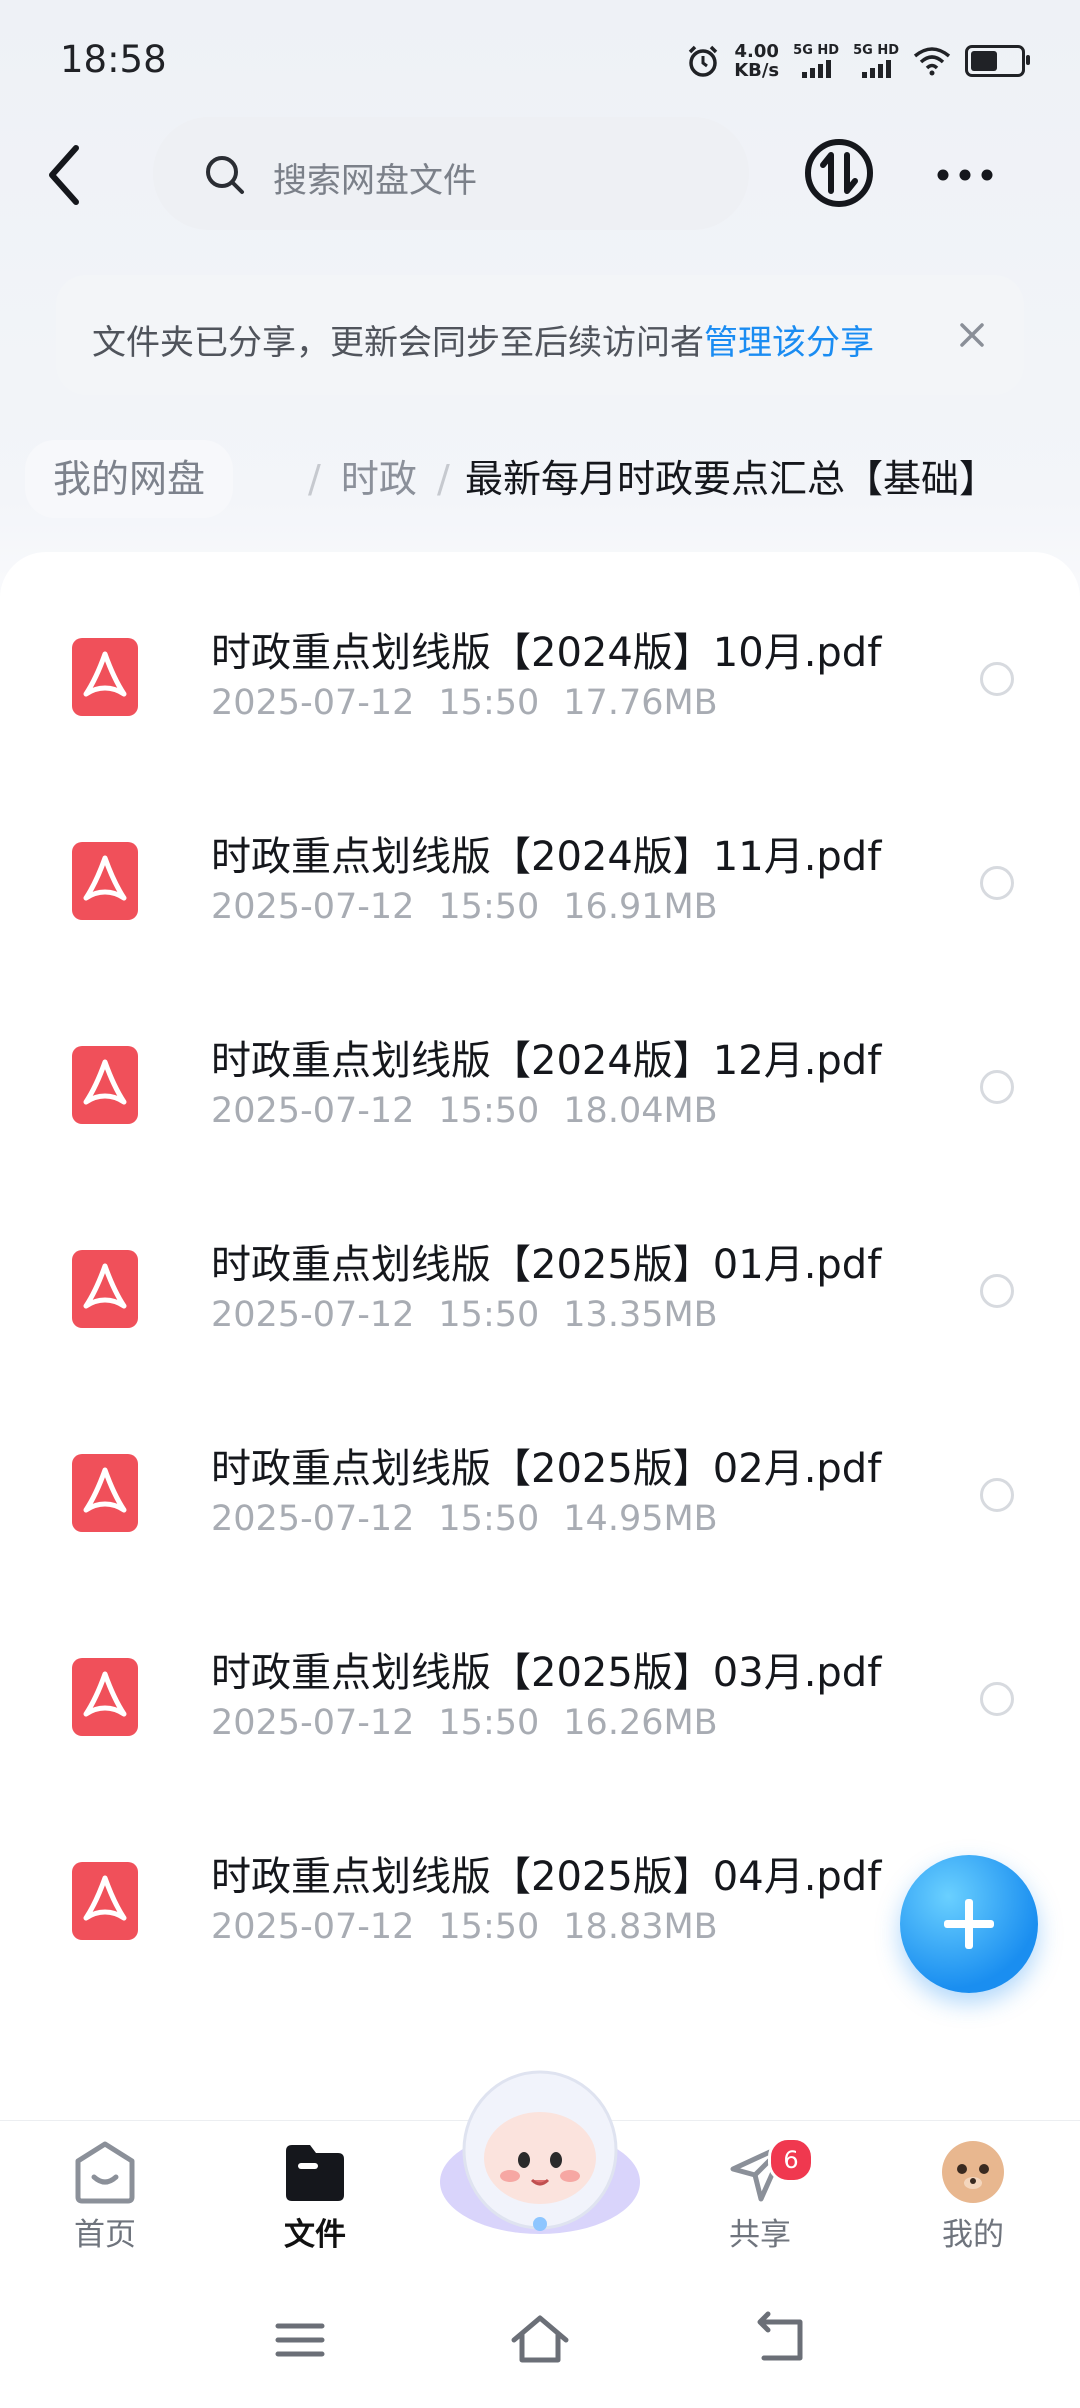 This screenshot has width=1080, height=2408. Describe the element at coordinates (997, 61) in the screenshot. I see `battery-icon` at that location.